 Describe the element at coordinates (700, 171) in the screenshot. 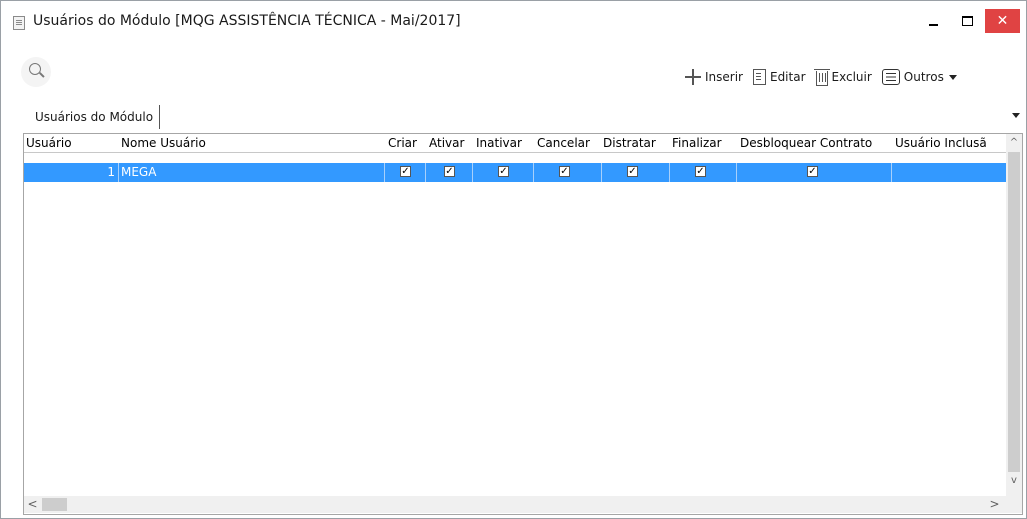

I see `checkbox-finalizar: ✓` at that location.